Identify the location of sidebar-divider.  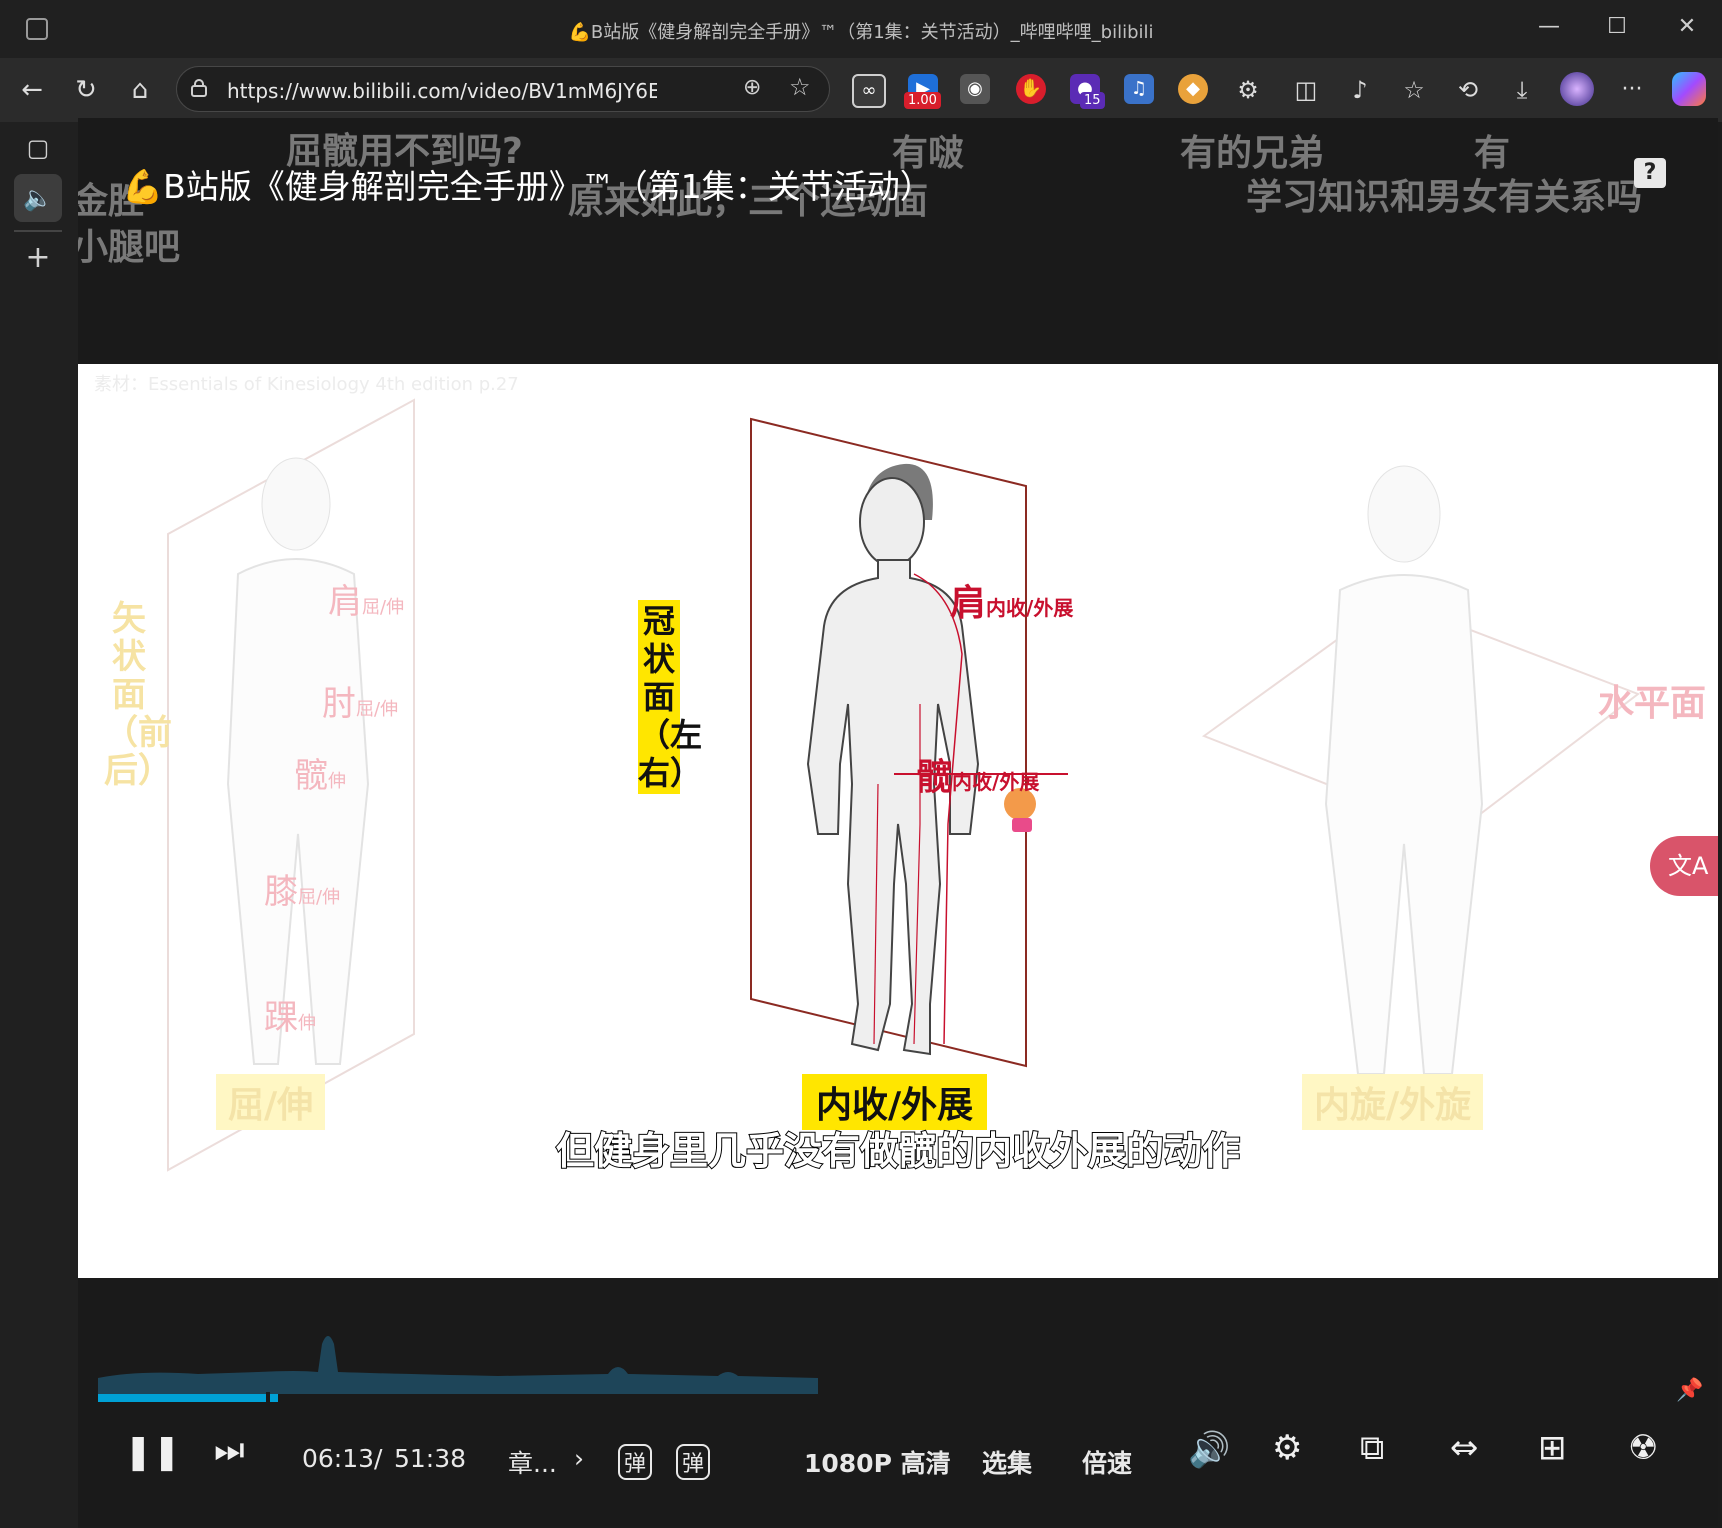
(38, 231).